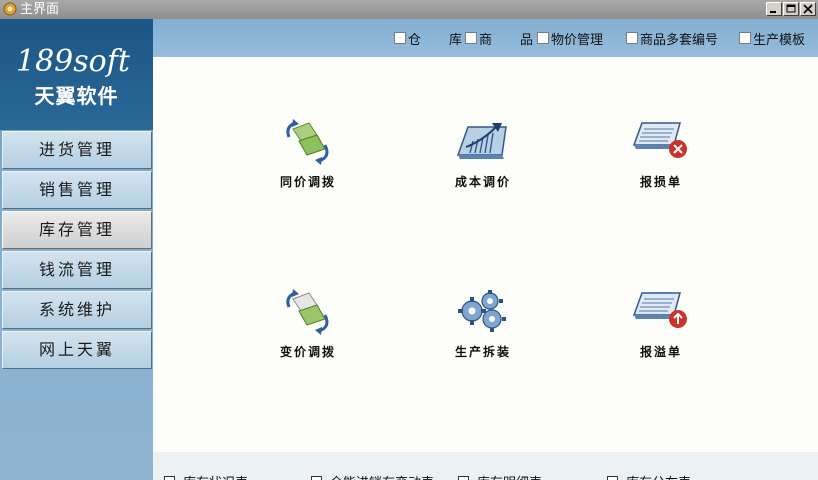 The height and width of the screenshot is (480, 818). What do you see at coordinates (77, 270) in the screenshot?
I see `menu-cashflow: 钱流管理` at bounding box center [77, 270].